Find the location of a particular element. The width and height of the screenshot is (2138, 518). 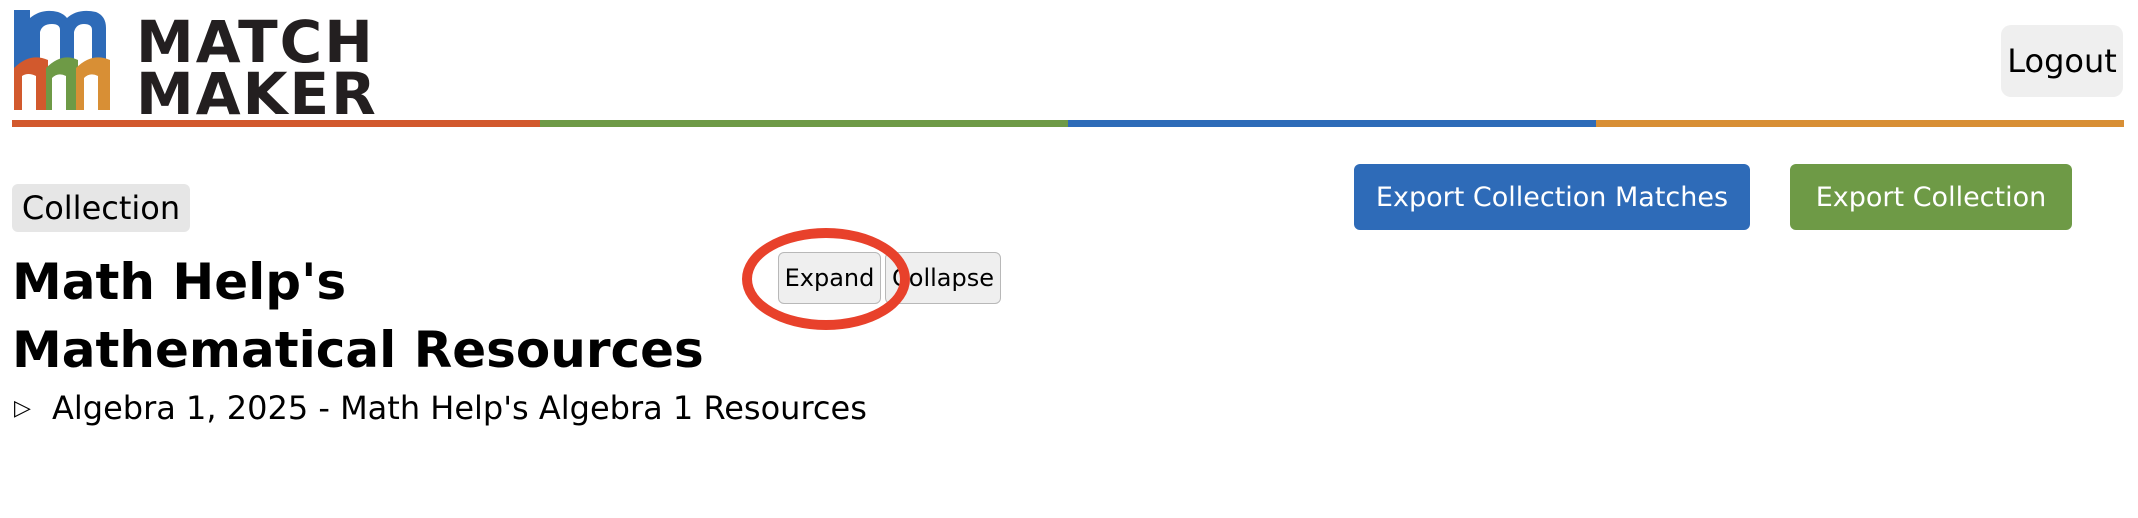

collection-badge: Collection is located at coordinates (101, 208).